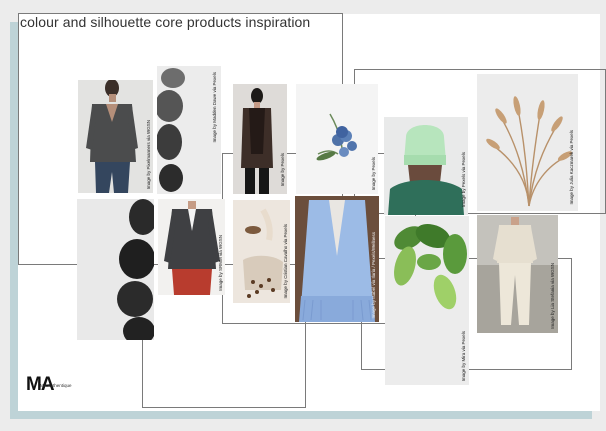 Image resolution: width=606 pixels, height=431 pixels. Describe the element at coordinates (571, 167) in the screenshot. I see `photo-credit: Image by Julia Kaczmarek via Pexels` at that location.